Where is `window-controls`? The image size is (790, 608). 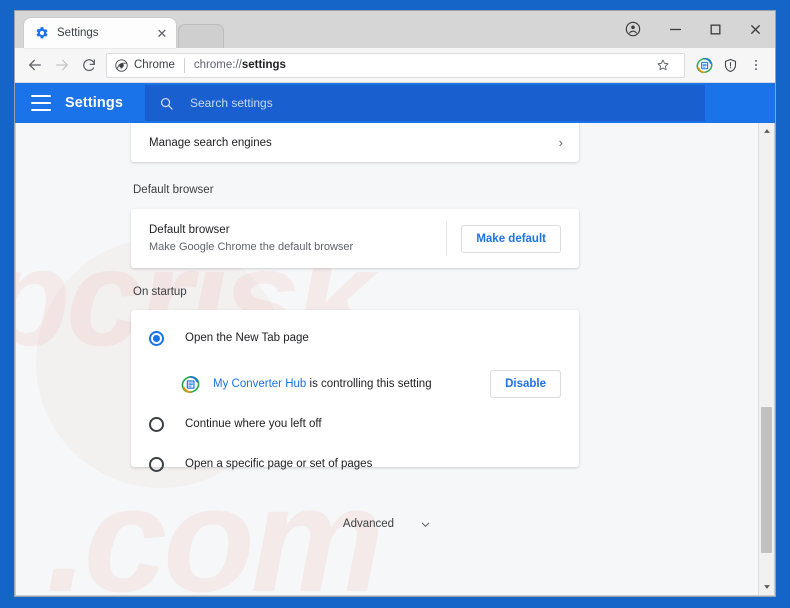 window-controls is located at coordinates (693, 29).